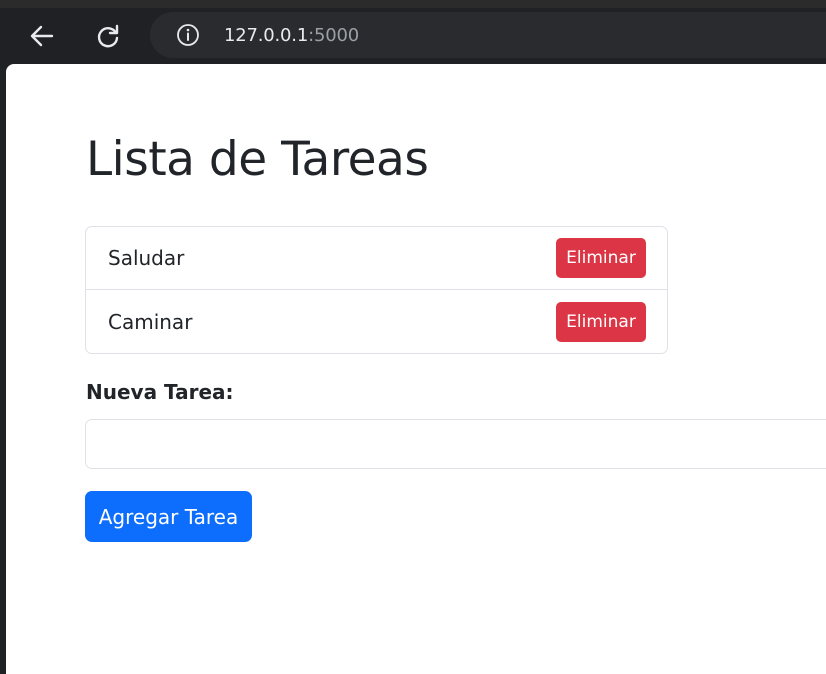 The height and width of the screenshot is (674, 826). What do you see at coordinates (188, 35) in the screenshot?
I see `info-icon` at bounding box center [188, 35].